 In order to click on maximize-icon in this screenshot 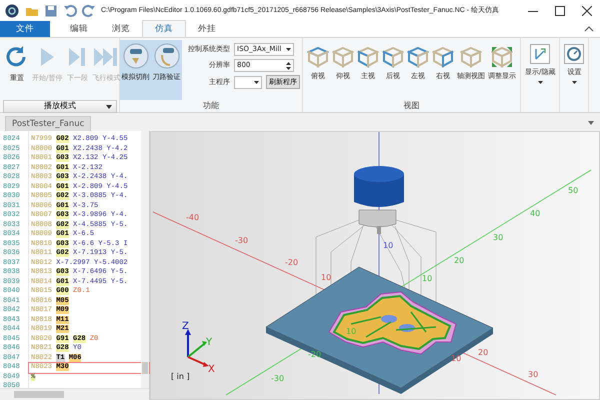, I will do `click(559, 11)`.